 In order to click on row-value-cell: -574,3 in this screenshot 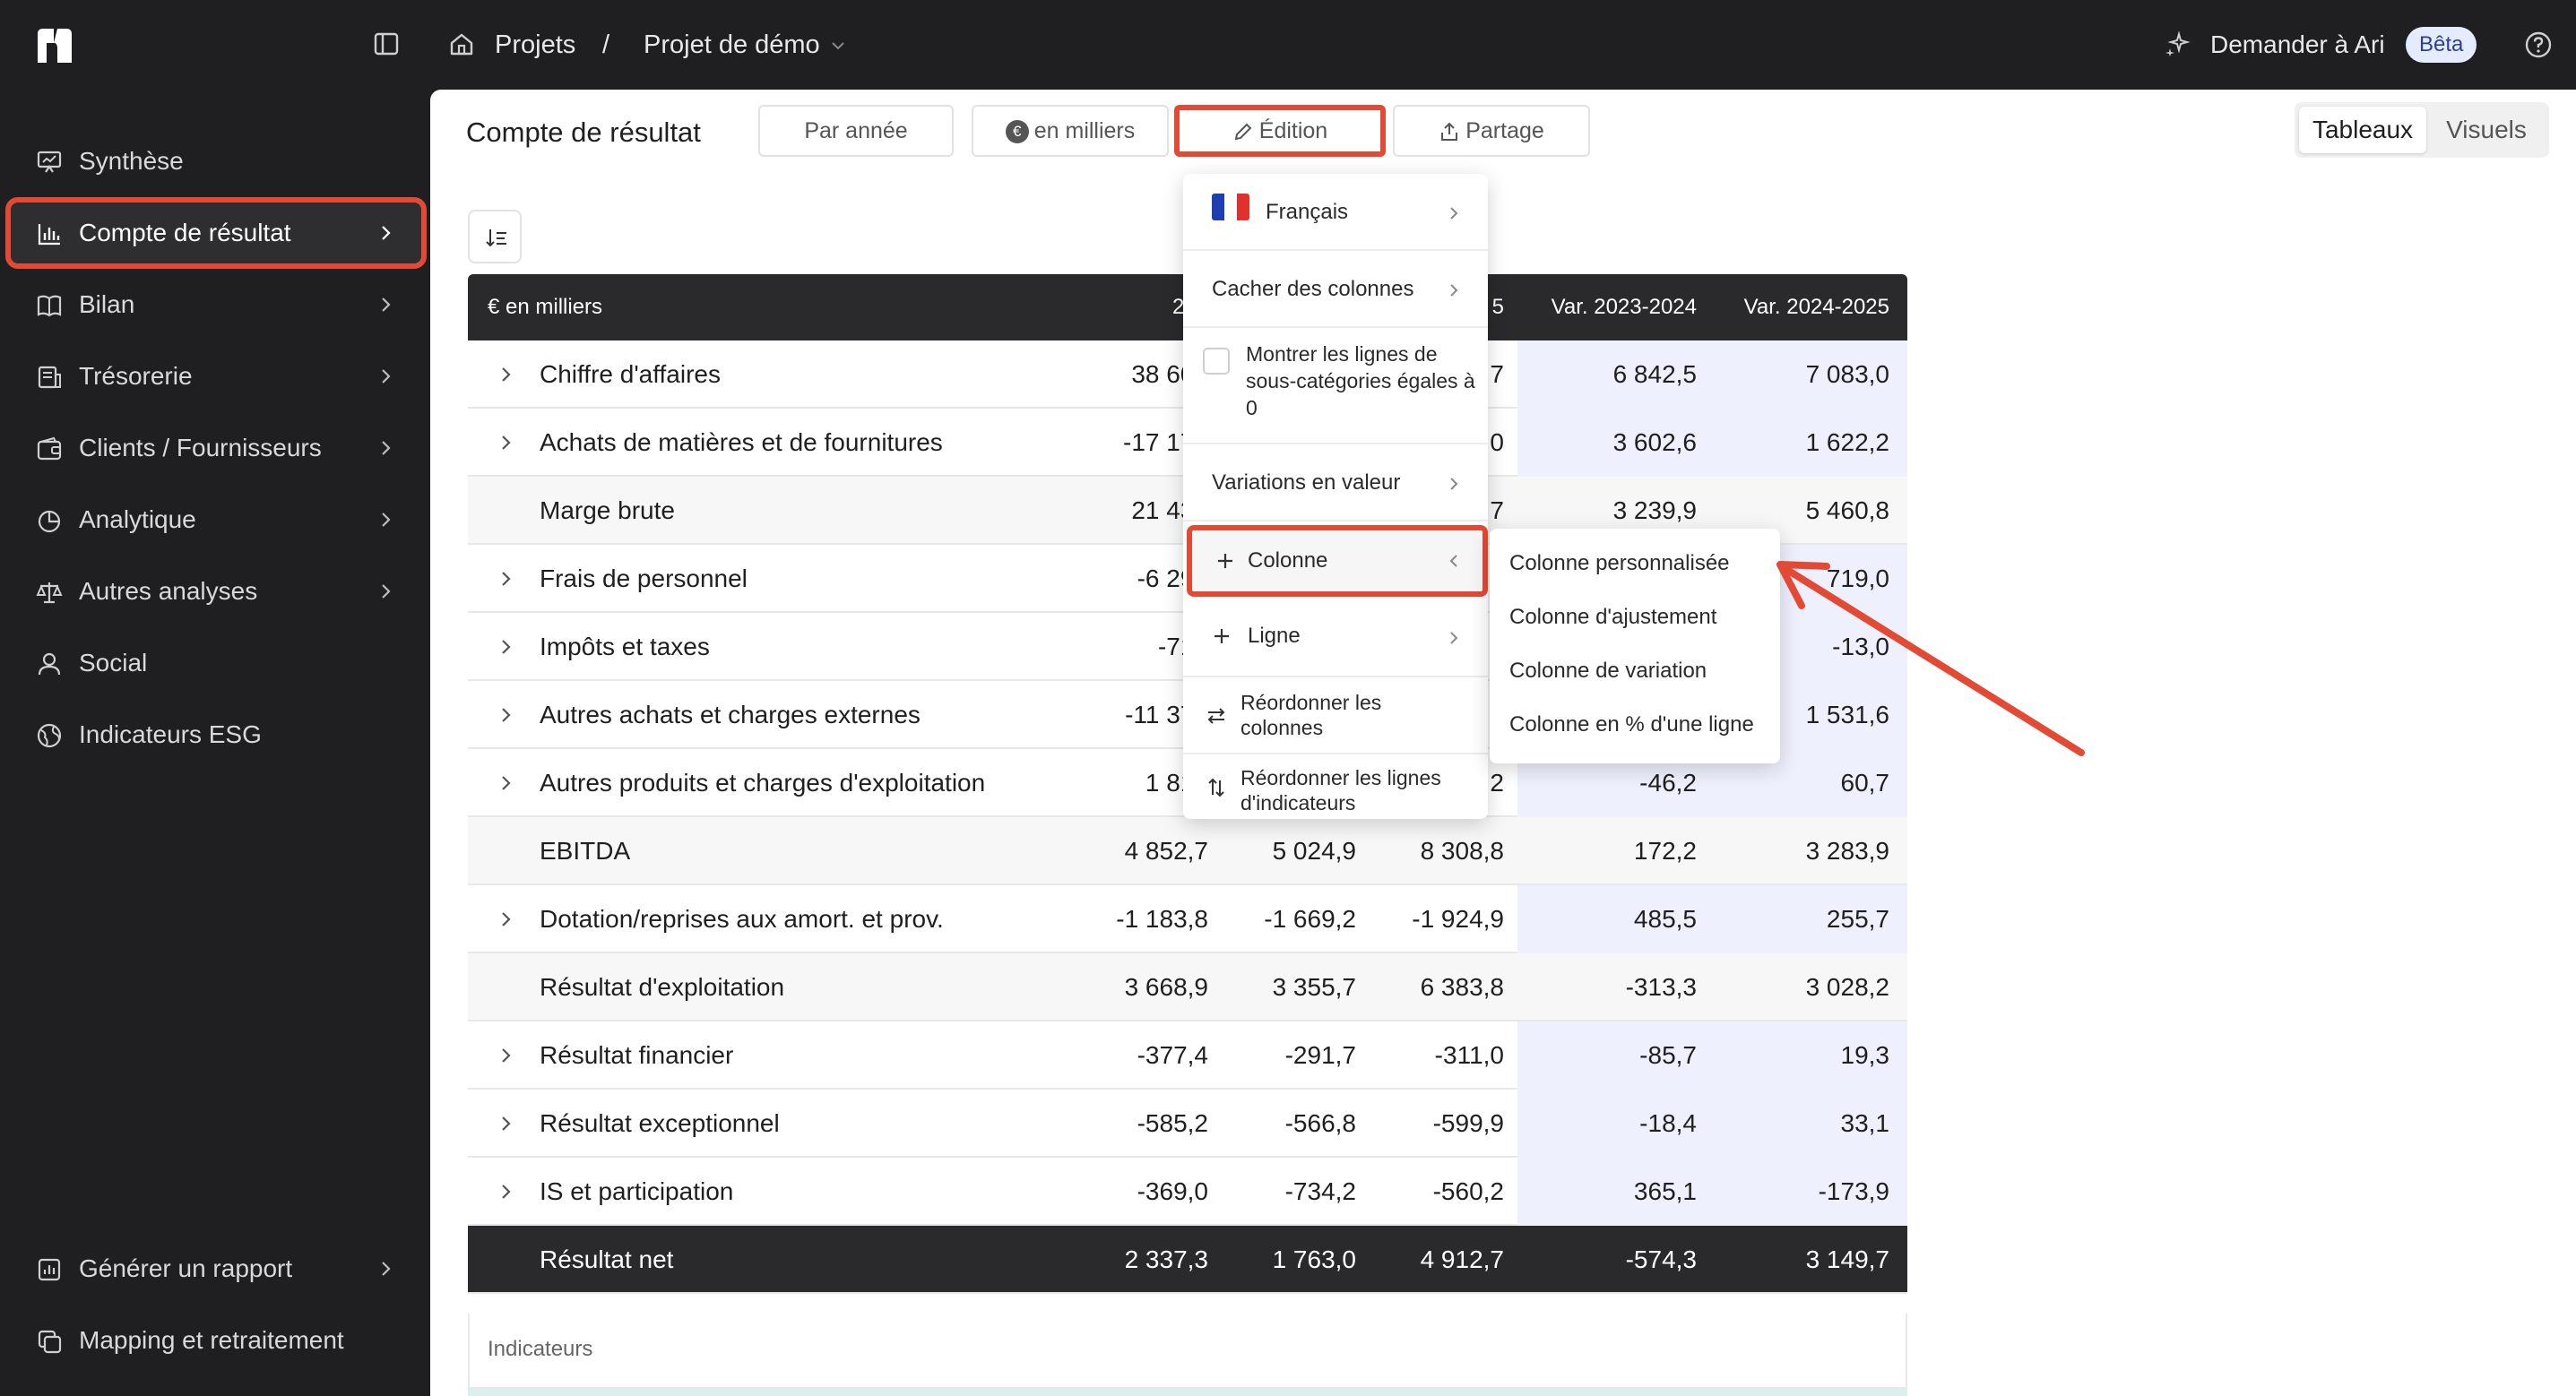, I will do `click(1661, 1259)`.